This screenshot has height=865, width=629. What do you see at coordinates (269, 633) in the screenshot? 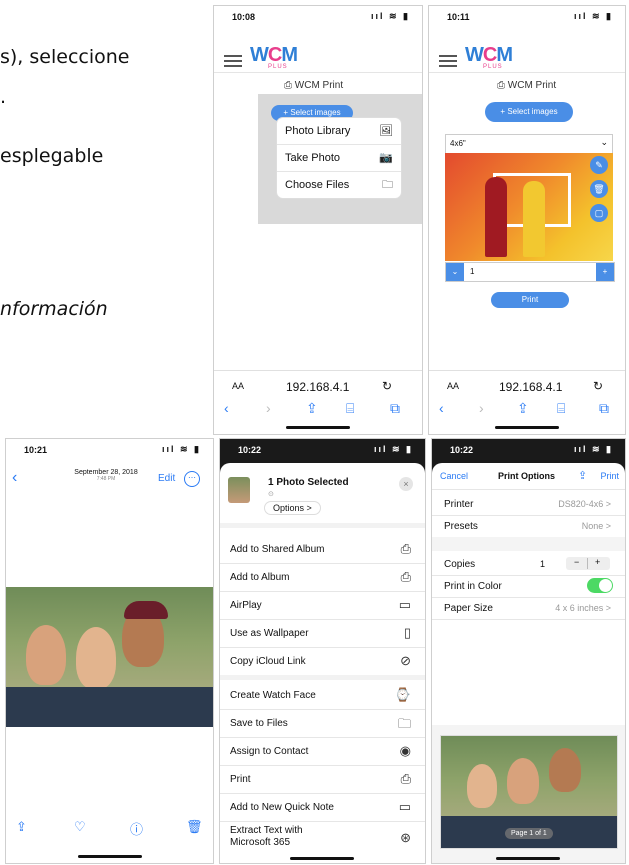
I see `action-label: Use as Wallpaper` at bounding box center [269, 633].